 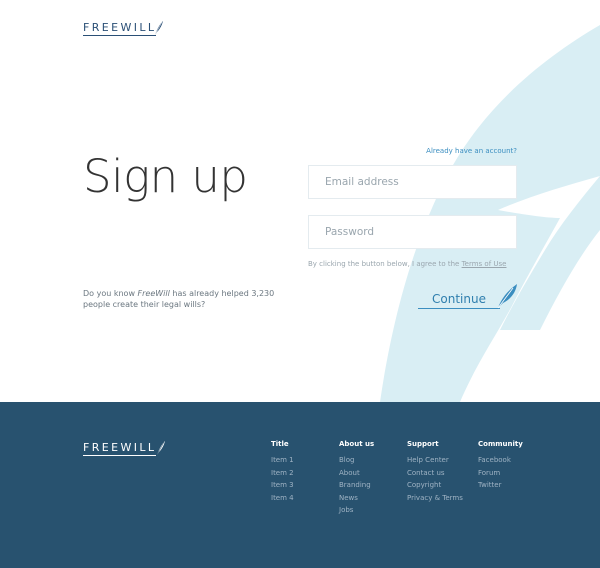 I want to click on footer-column-about: About us Blog About Branding News Jobs, so click(x=356, y=479).